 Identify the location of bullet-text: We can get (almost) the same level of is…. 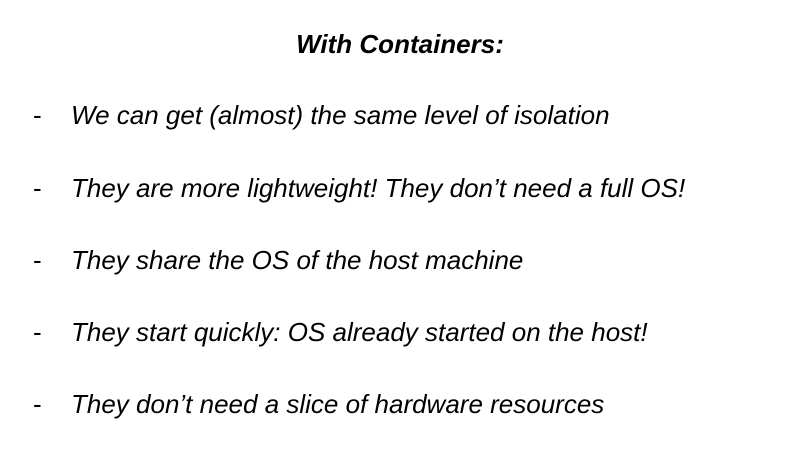
(340, 115).